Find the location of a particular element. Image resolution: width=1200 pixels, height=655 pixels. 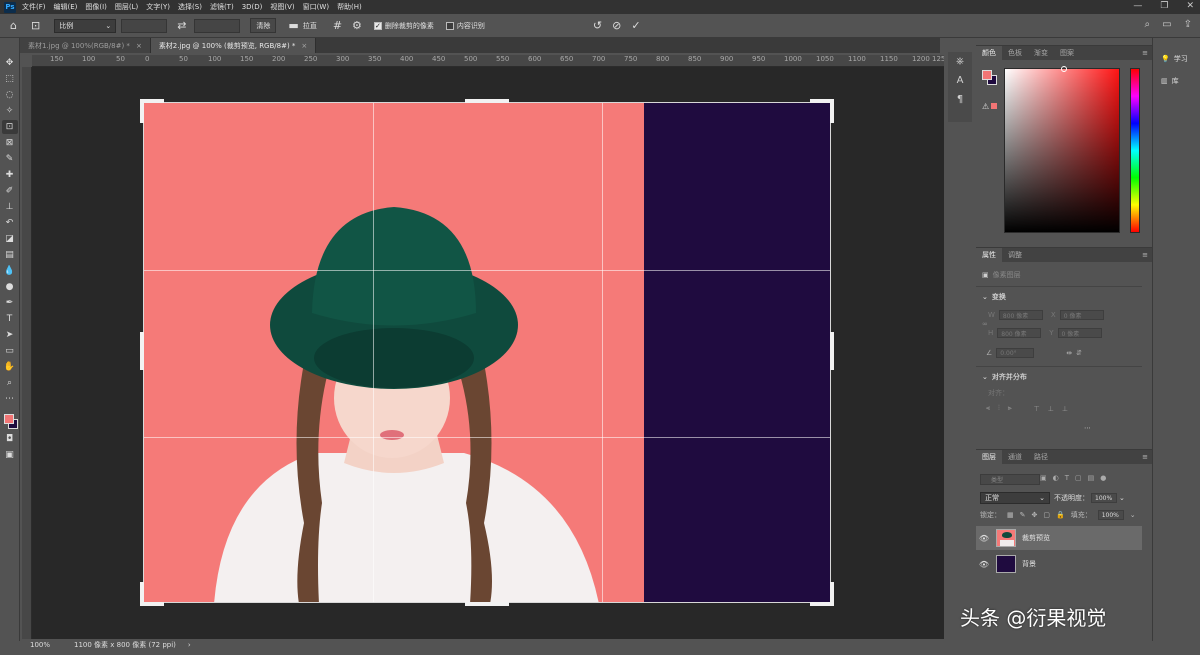

crop-handle-left is located at coordinates (142, 351).